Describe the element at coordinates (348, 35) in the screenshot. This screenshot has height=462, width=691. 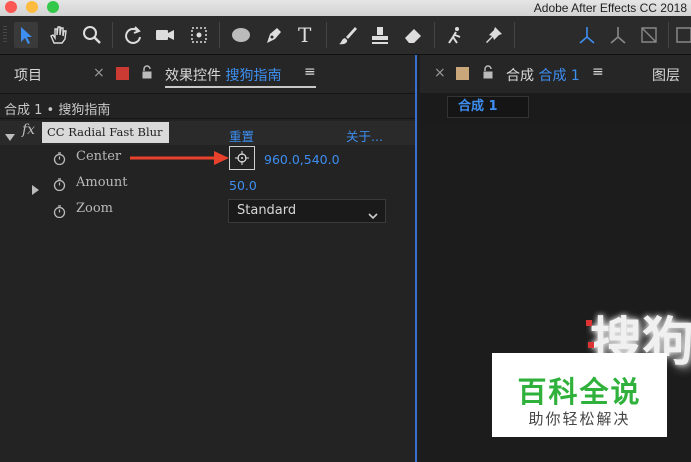
I see `brush-tool-icon` at that location.